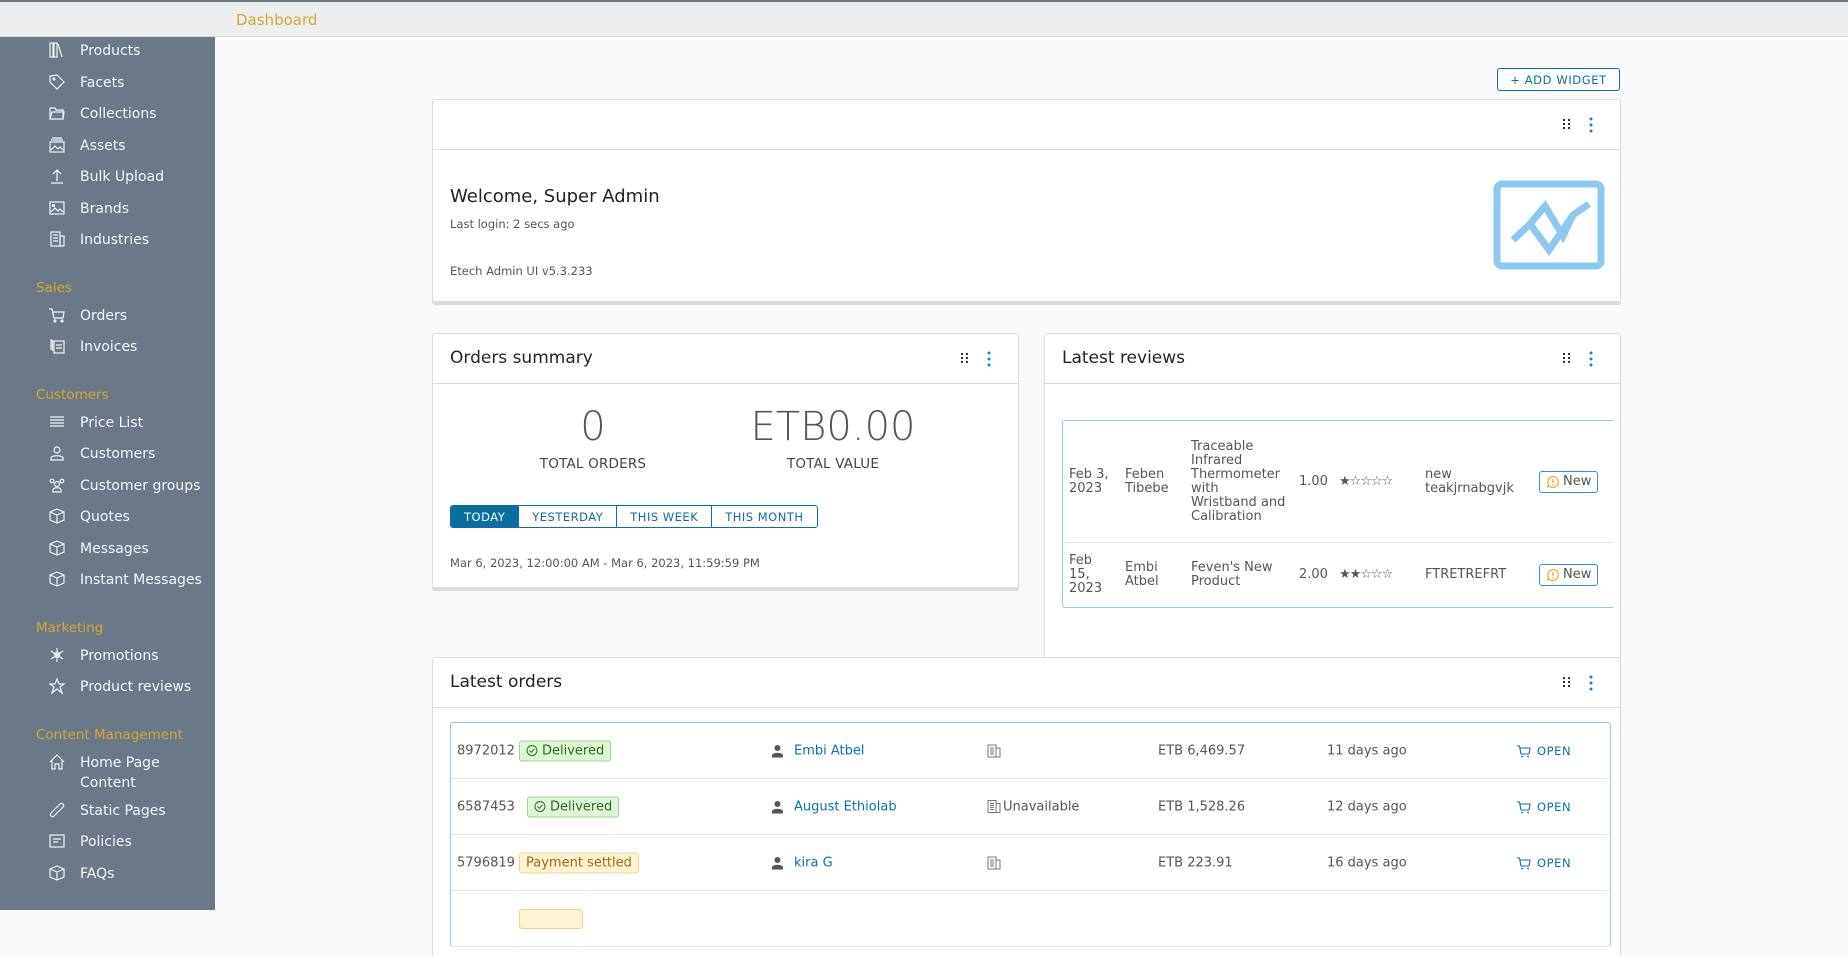 The height and width of the screenshot is (957, 1848). I want to click on order-company-name: Unavailable, so click(1041, 806).